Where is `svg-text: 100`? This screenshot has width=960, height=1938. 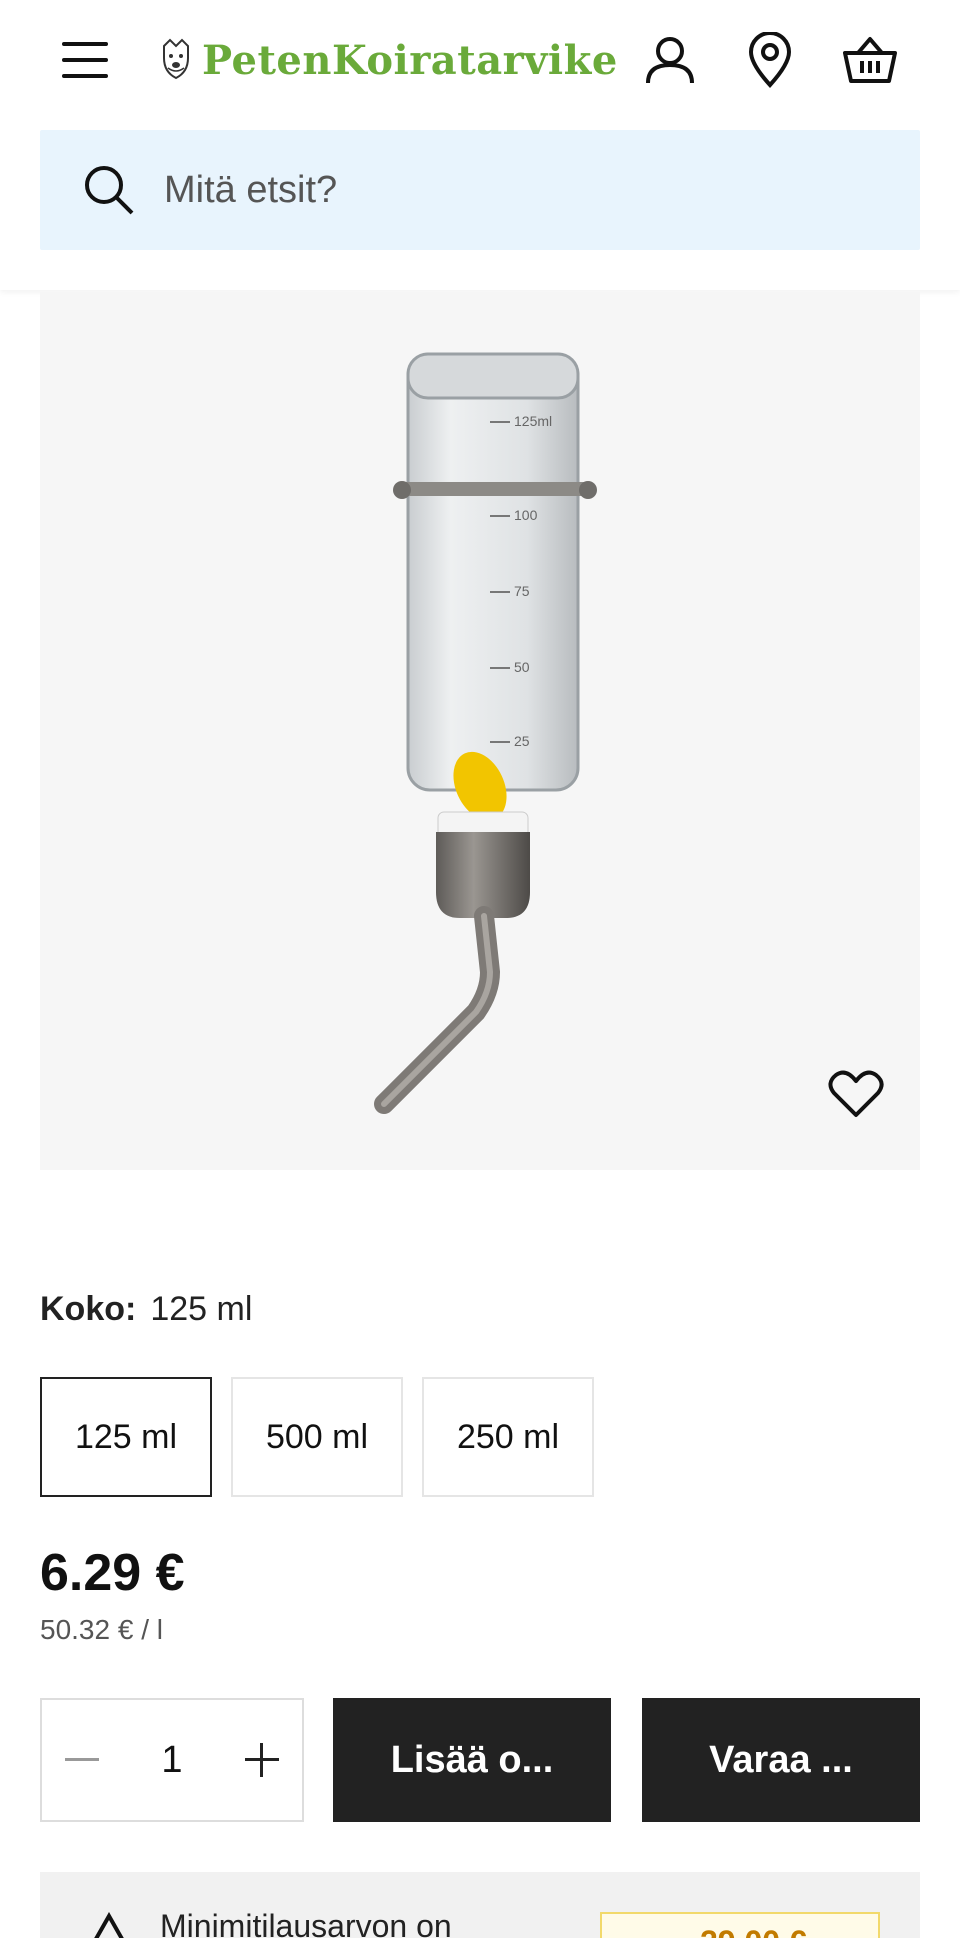 svg-text: 100 is located at coordinates (526, 515).